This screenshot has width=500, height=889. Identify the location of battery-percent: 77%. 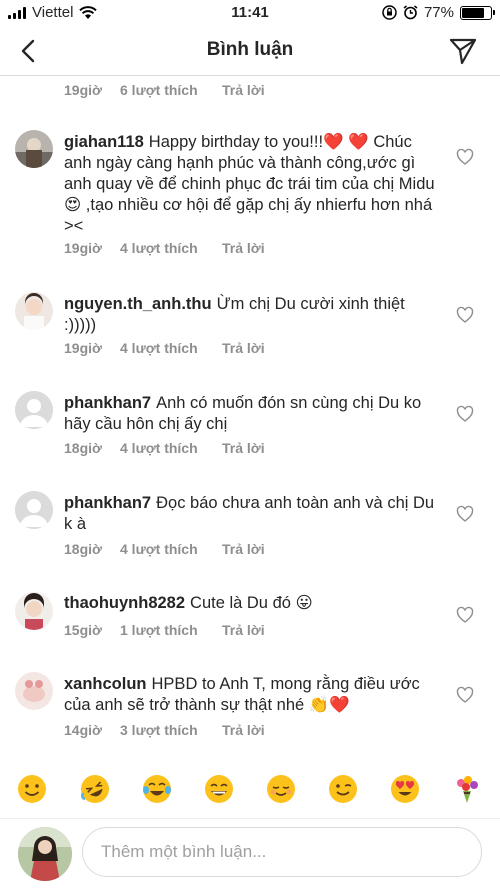
(438, 12).